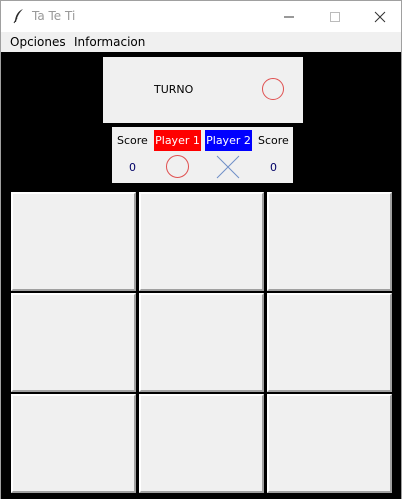 The height and width of the screenshot is (499, 402). I want to click on scoreboard: Score Player 1 Player 2 Score 0 0, so click(202, 155).